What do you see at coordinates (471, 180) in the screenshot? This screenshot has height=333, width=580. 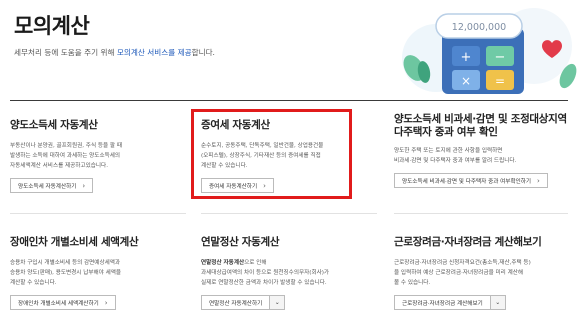 I see `tax-exemption-check-button: 양도소득세 비과세·감면 및 다주택자 중과 여부확인하기 ›` at bounding box center [471, 180].